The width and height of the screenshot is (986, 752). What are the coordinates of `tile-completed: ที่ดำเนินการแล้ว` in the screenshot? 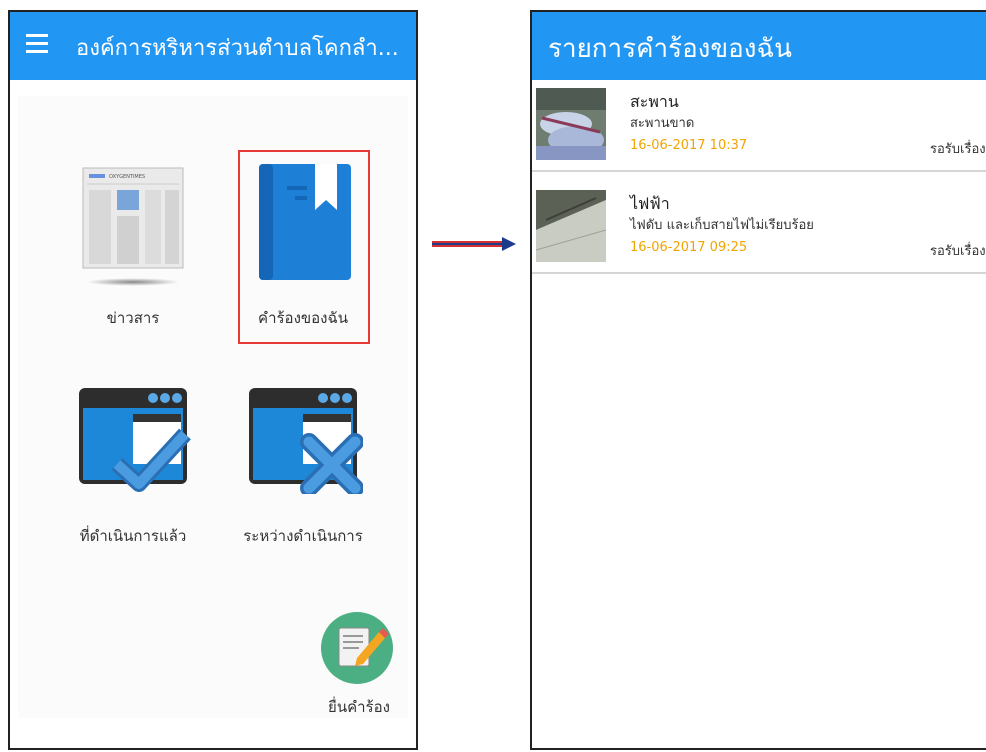 It's located at (133, 474).